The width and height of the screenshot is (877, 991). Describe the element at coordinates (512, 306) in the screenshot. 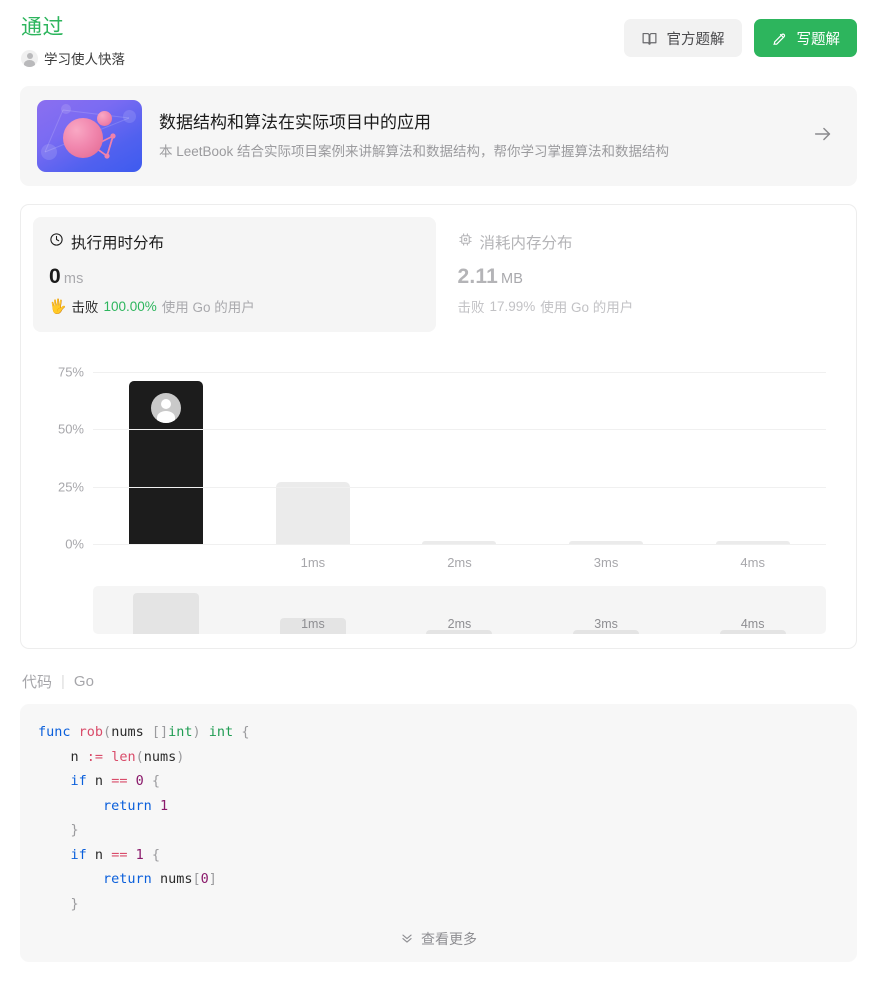

I see `memory-beat-percent: 17.99%` at that location.